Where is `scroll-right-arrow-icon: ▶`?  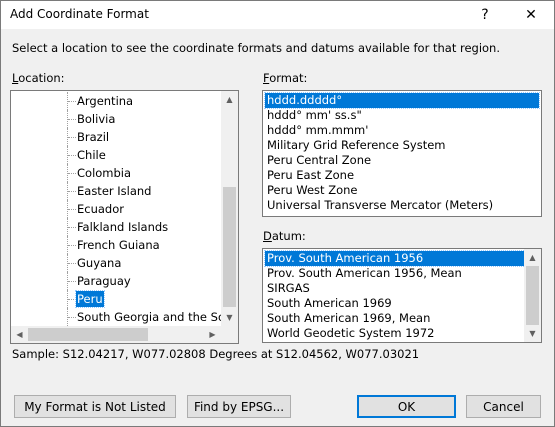 scroll-right-arrow-icon: ▶ is located at coordinates (212, 334).